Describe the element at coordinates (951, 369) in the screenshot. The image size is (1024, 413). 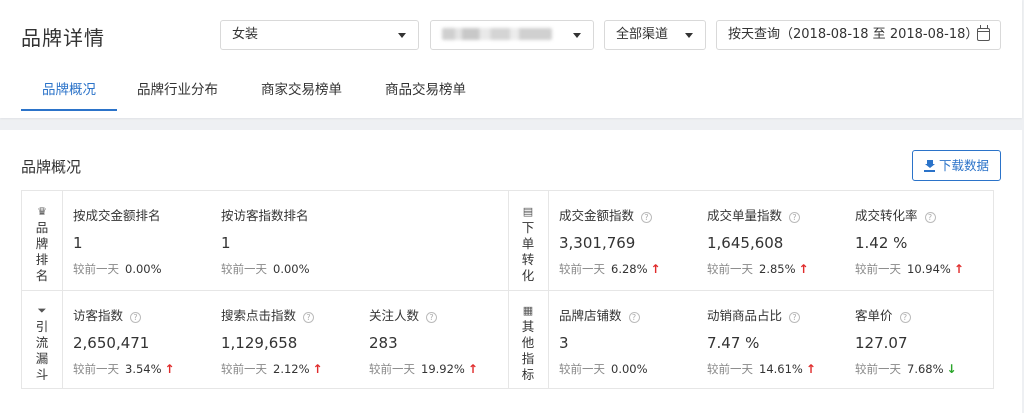
I see `trend-down-icon: ↓` at that location.